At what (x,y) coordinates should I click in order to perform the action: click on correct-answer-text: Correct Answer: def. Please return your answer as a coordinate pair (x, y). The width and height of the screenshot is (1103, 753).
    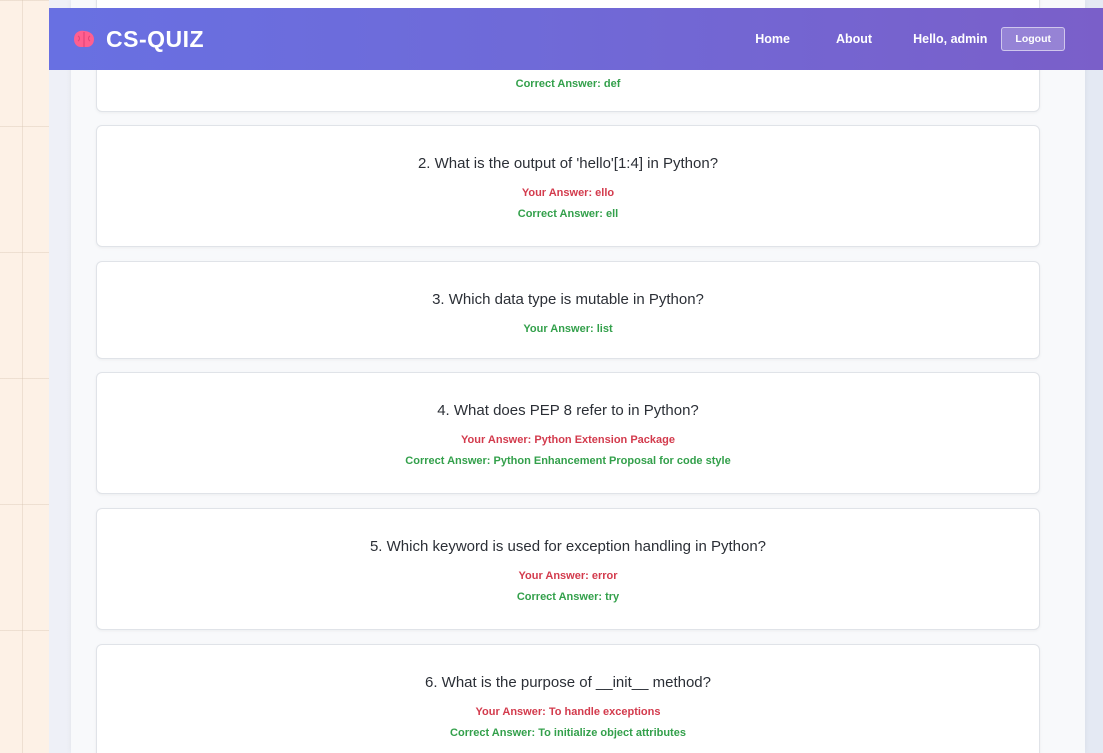
    Looking at the image, I should click on (568, 84).